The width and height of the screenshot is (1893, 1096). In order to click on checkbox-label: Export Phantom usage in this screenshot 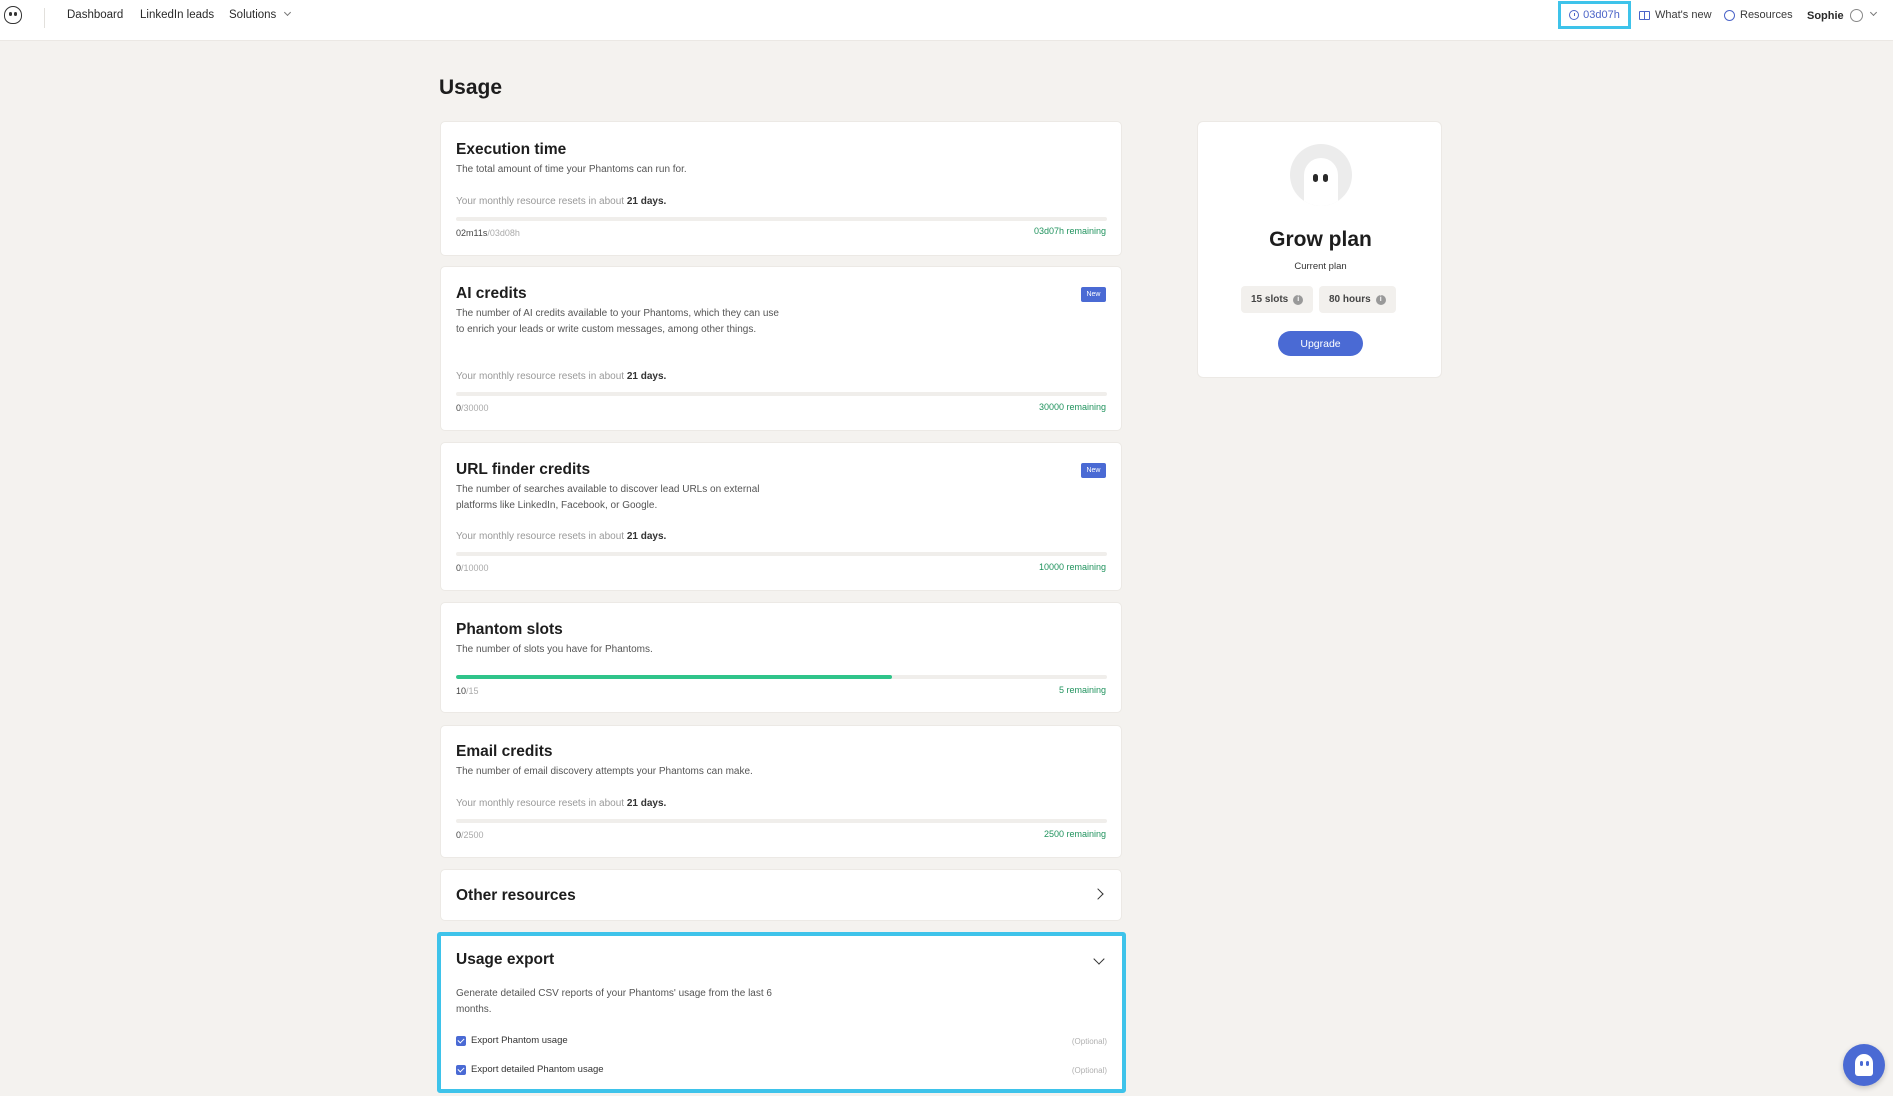, I will do `click(519, 1040)`.